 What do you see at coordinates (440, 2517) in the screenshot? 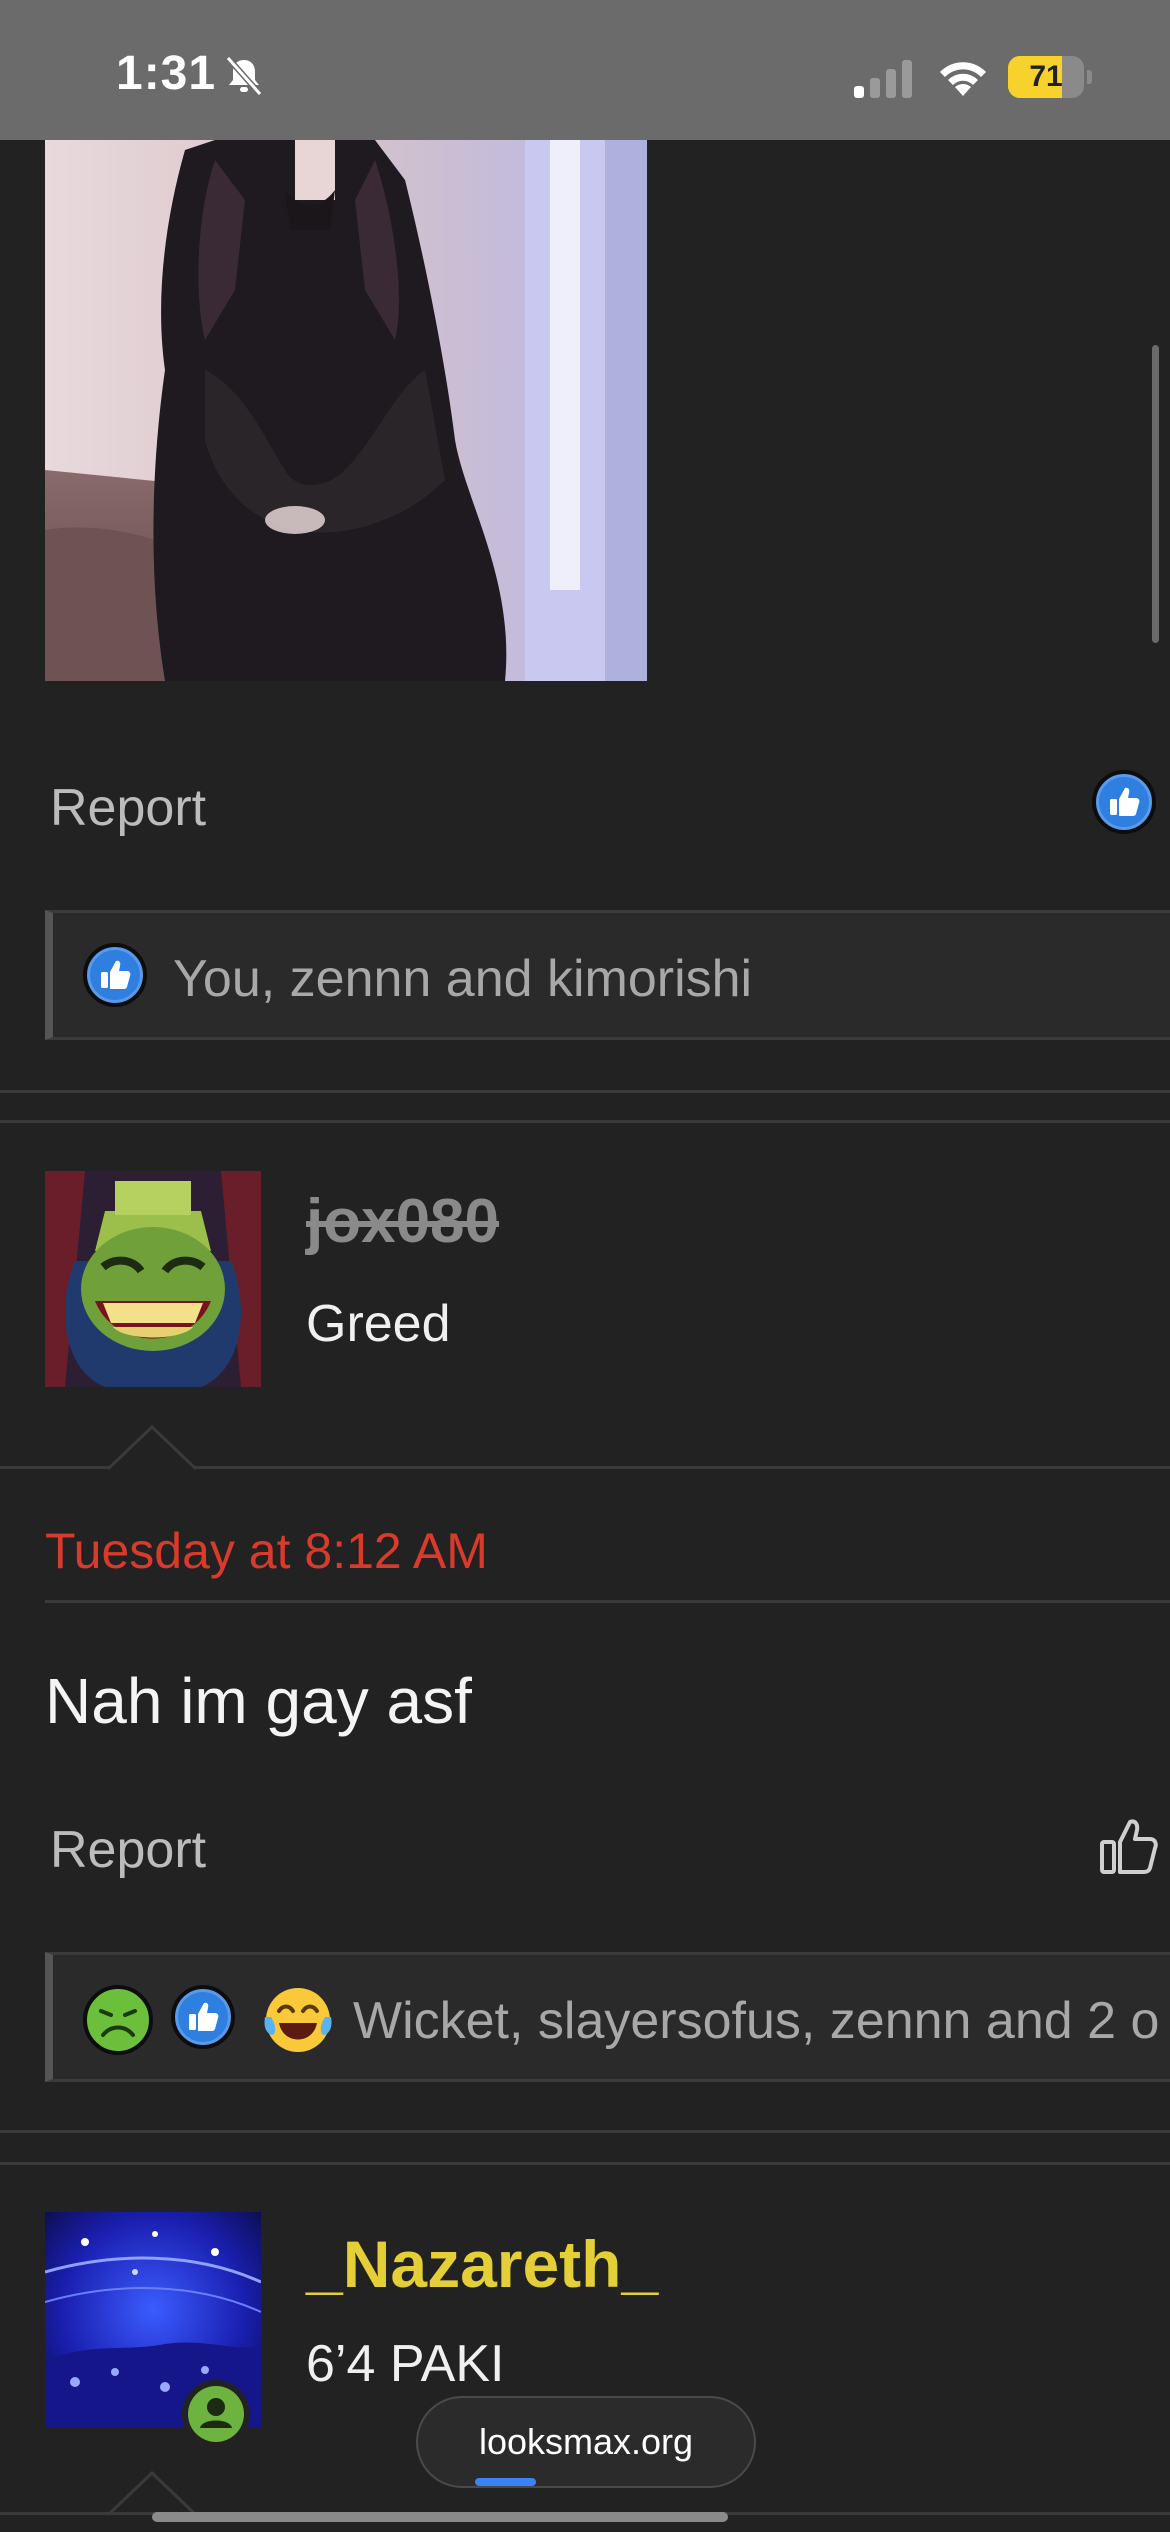
I see `home-indicator` at bounding box center [440, 2517].